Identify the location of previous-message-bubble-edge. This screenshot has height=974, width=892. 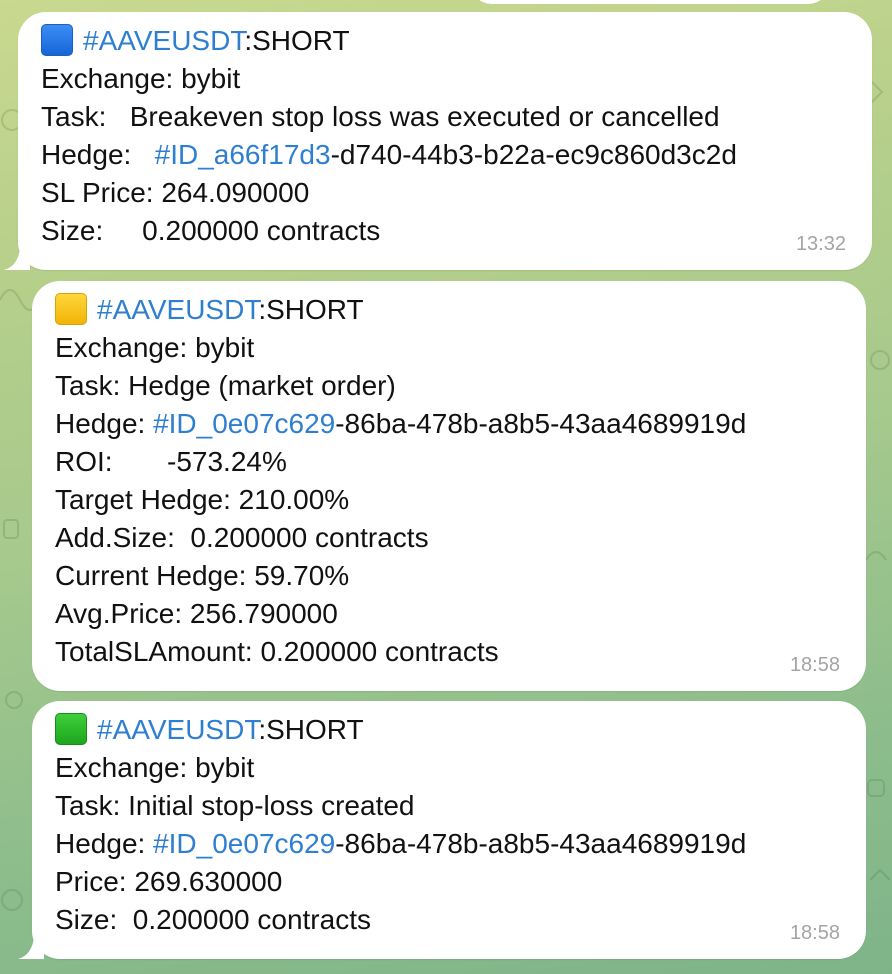
(650, 2).